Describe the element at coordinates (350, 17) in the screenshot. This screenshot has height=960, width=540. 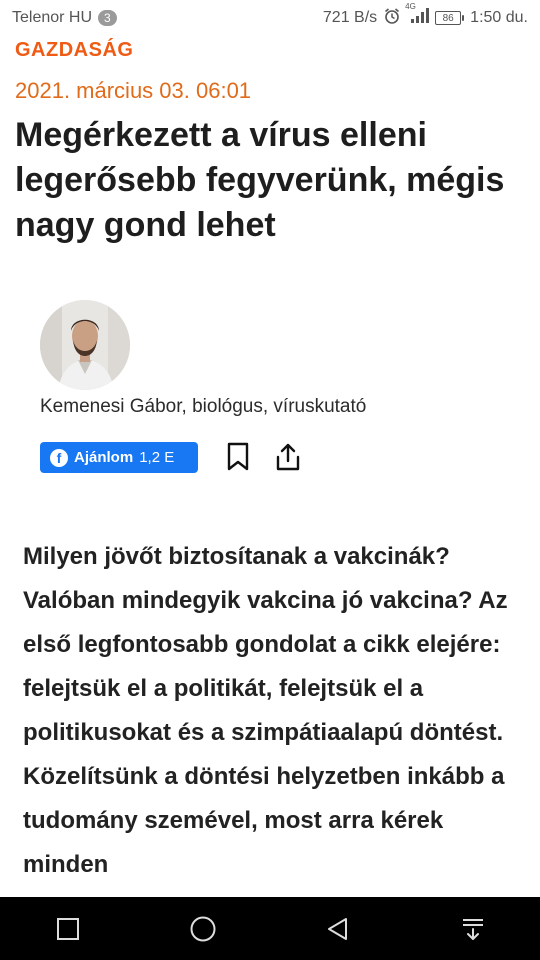
I see `net-speed: 721 B/s` at that location.